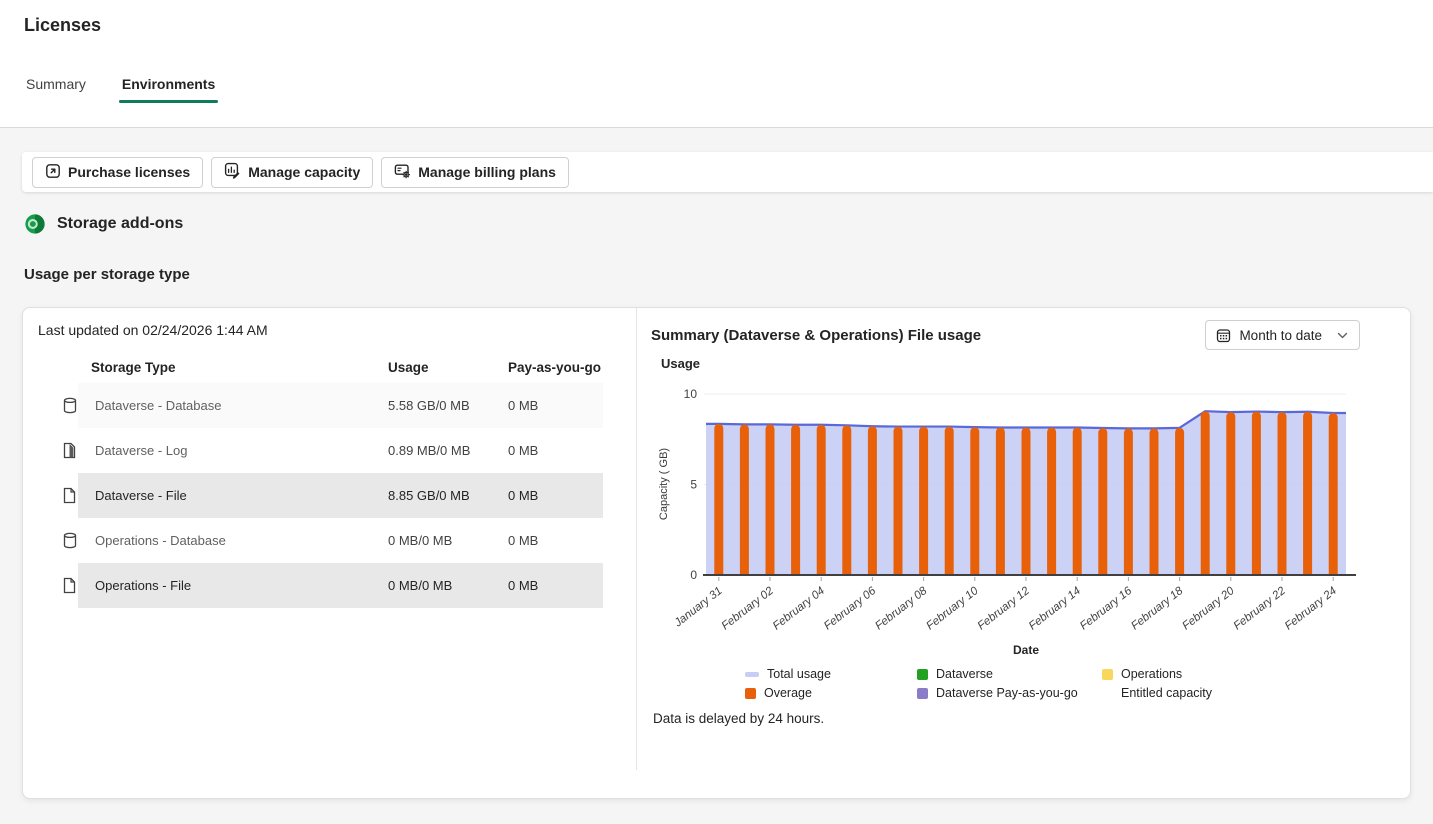  Describe the element at coordinates (680, 363) in the screenshot. I see `svg-text: Usage` at that location.